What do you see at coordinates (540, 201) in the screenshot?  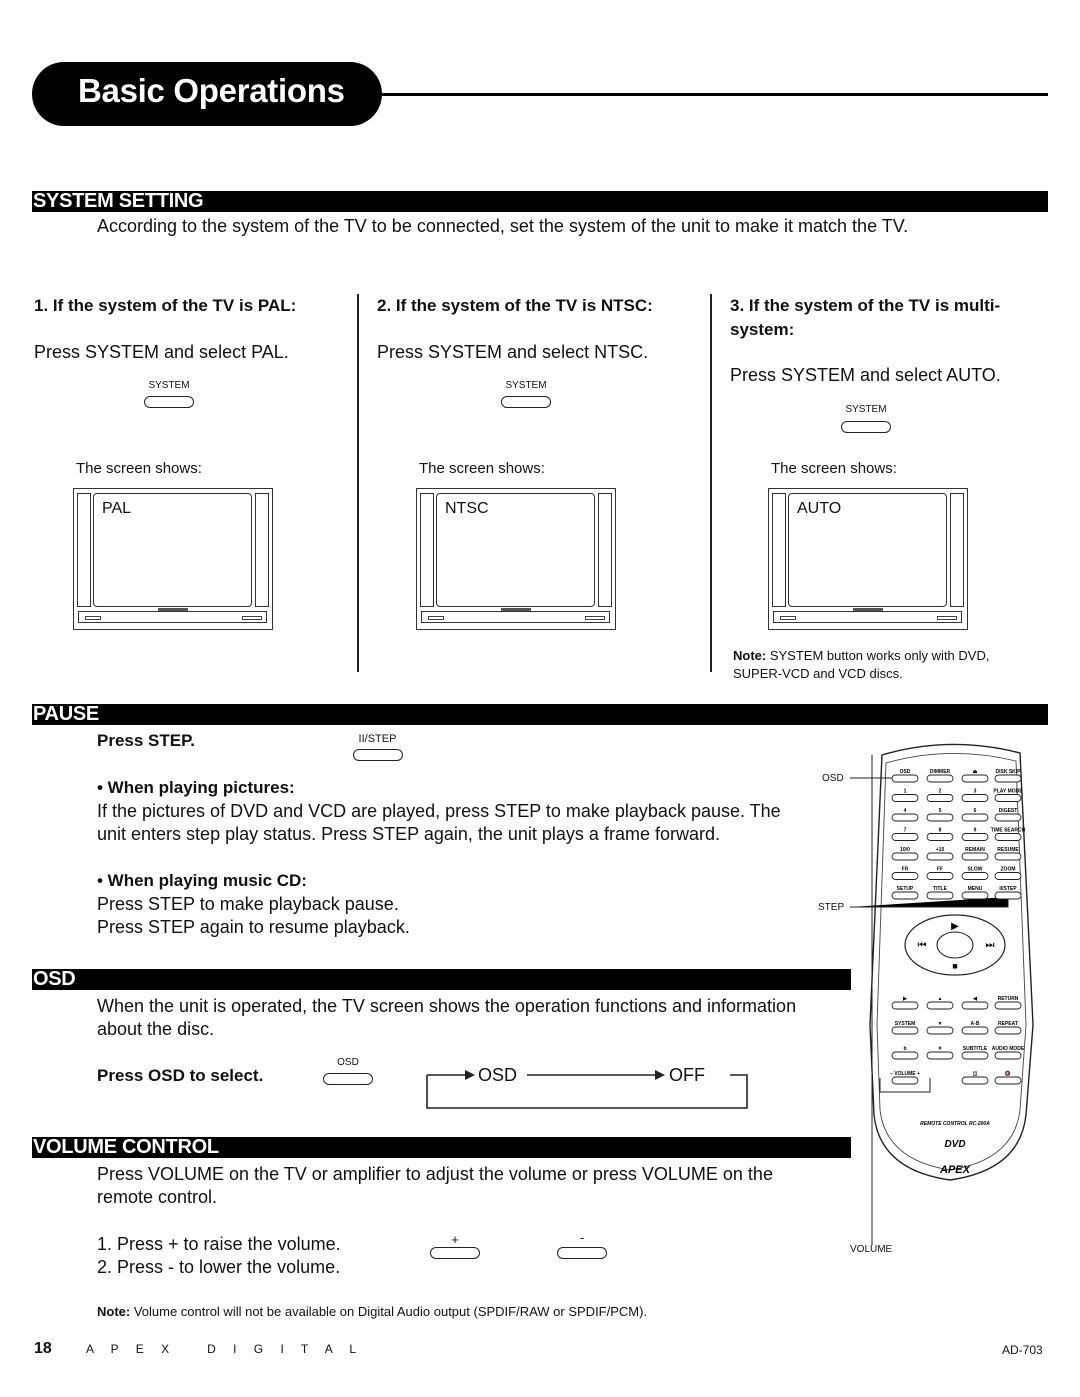 I see `section-header-system-setting: SYSTEM SETTING` at bounding box center [540, 201].